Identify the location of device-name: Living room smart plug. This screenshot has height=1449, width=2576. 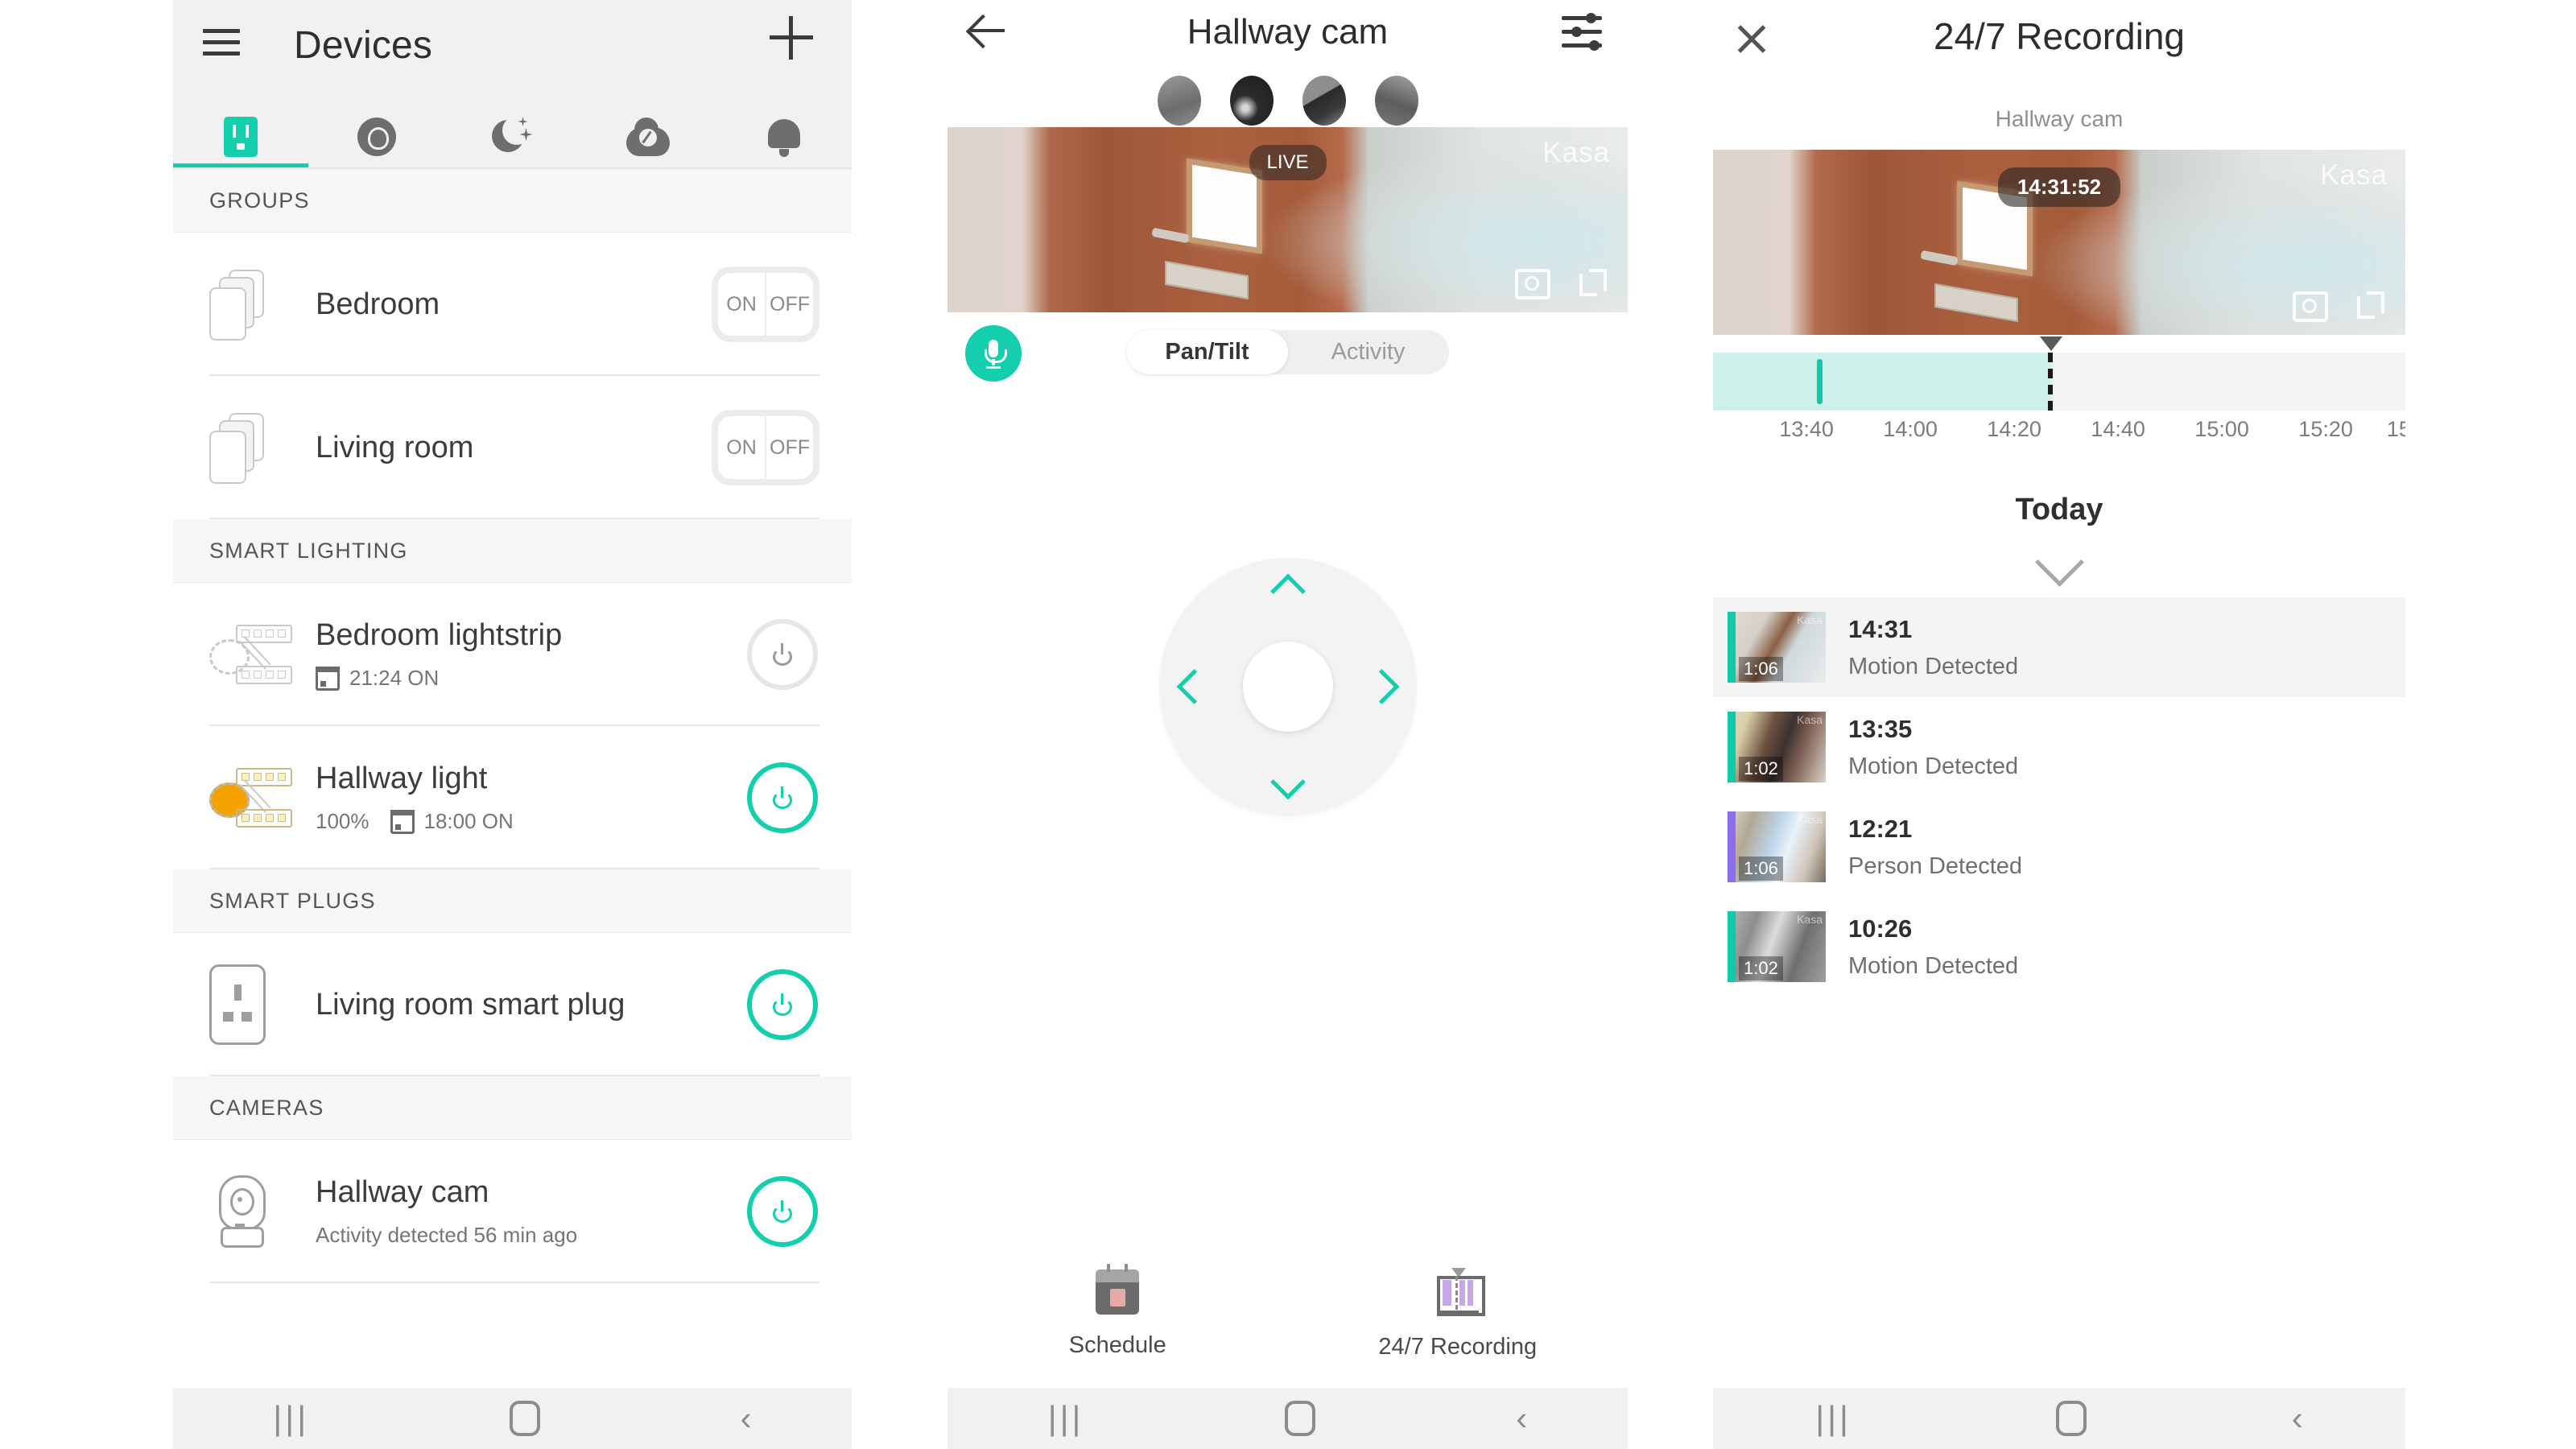
(470, 1005).